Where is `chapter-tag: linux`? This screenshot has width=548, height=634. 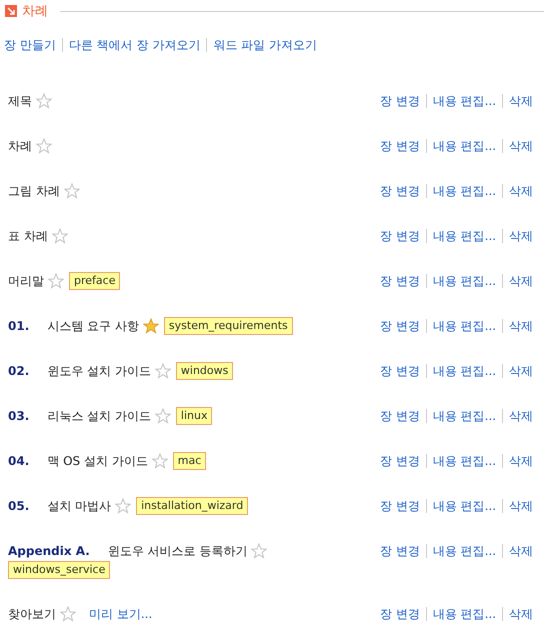 chapter-tag: linux is located at coordinates (194, 416).